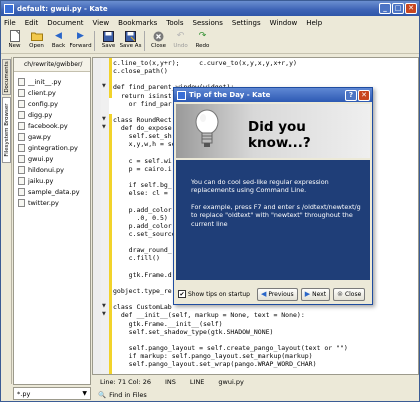 The image size is (420, 402). Describe the element at coordinates (219, 294) in the screenshot. I see `show-tips-label: Show tips on startup` at that location.